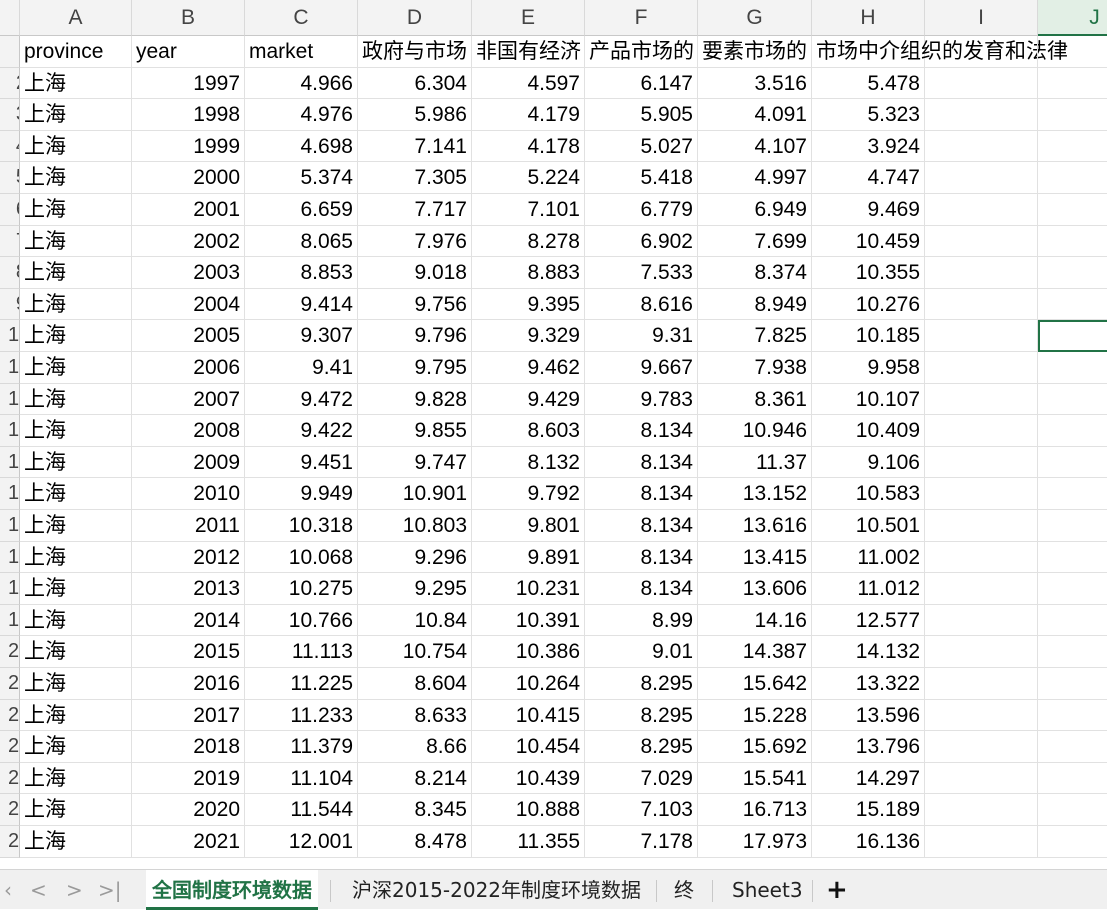 The height and width of the screenshot is (910, 1107). What do you see at coordinates (641, 210) in the screenshot?
I see `table-cell: 6.779` at bounding box center [641, 210].